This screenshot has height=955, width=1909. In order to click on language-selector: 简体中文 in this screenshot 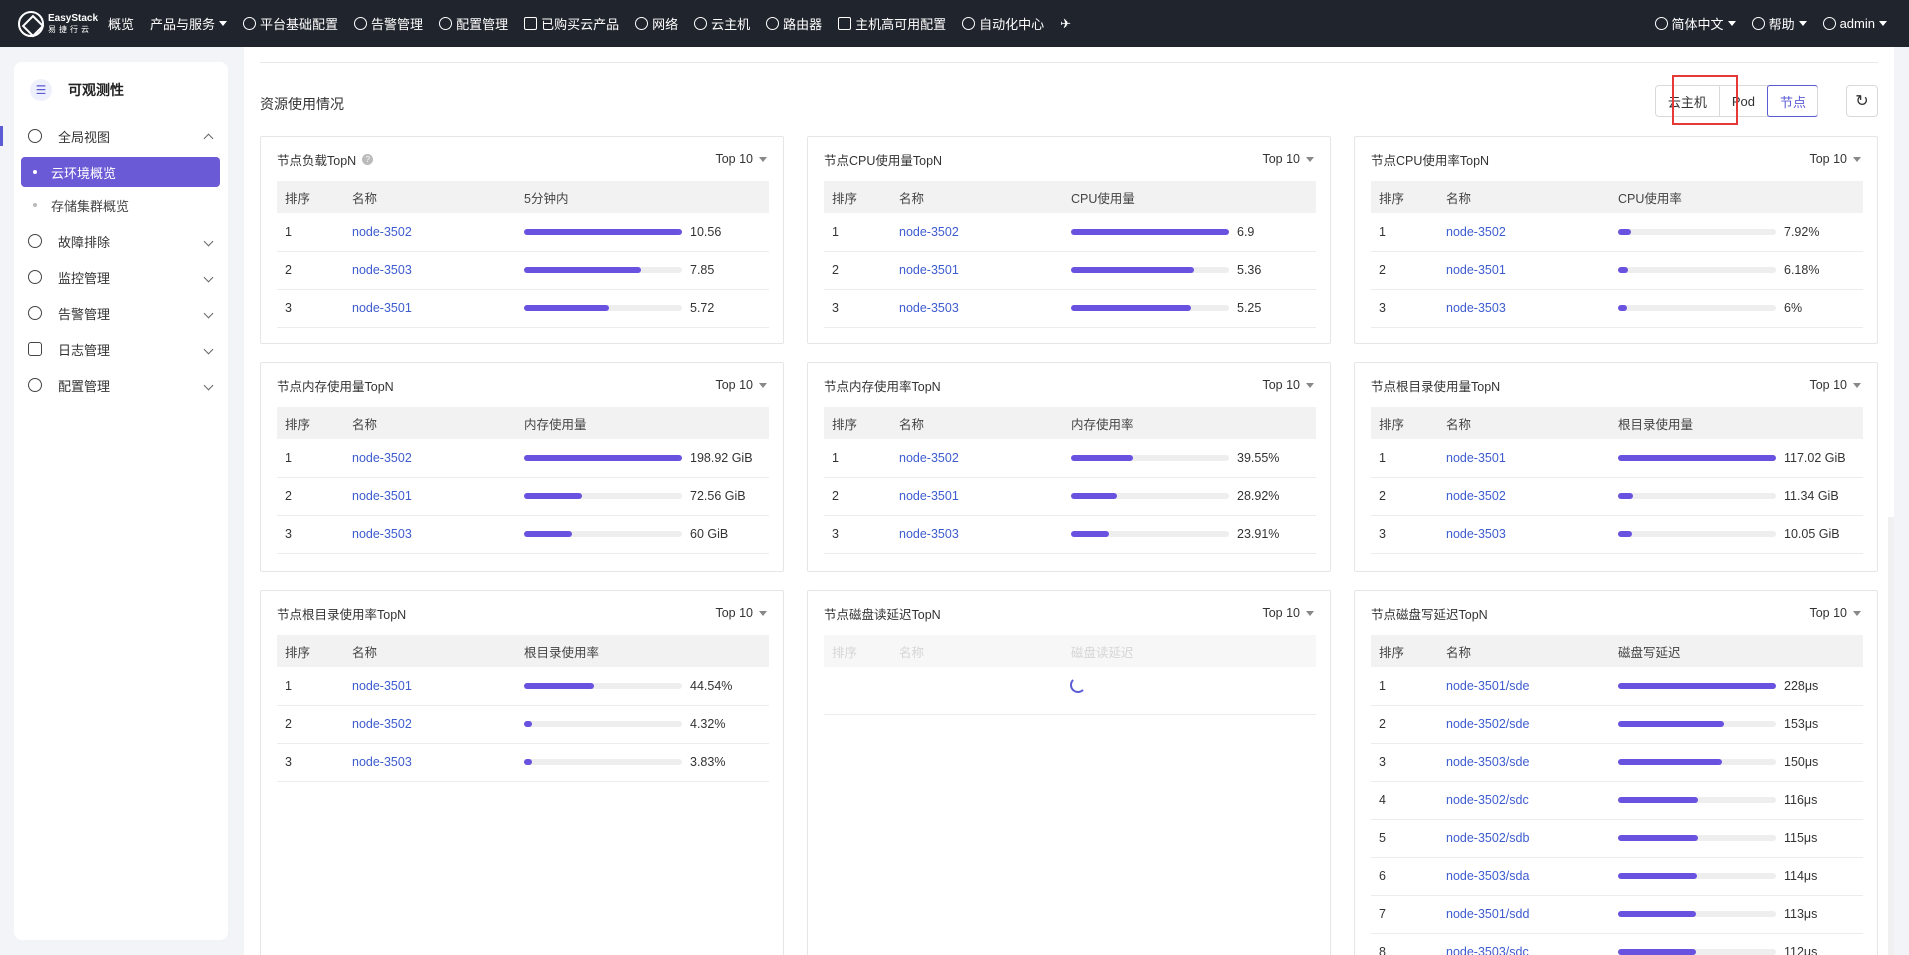, I will do `click(1695, 23)`.